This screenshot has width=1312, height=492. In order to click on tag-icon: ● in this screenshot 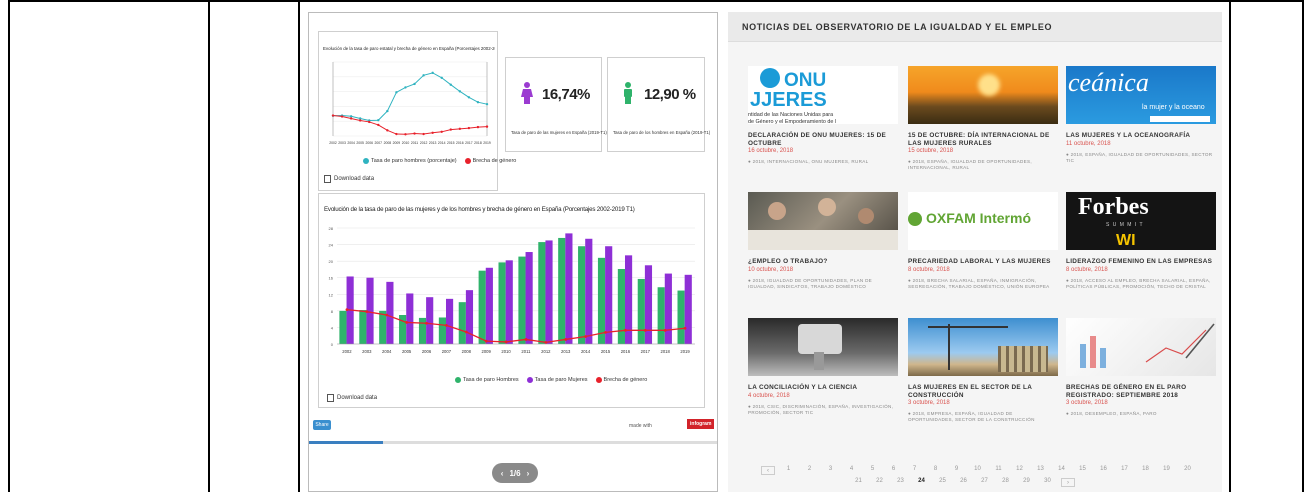, I will do `click(910, 280)`.